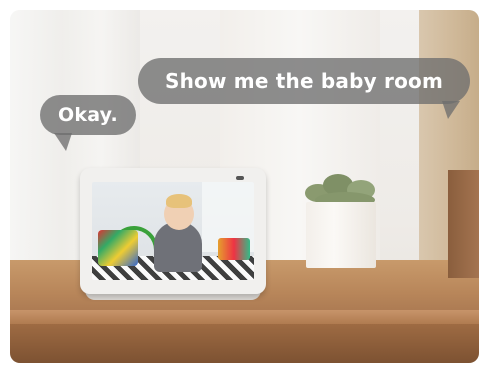  What do you see at coordinates (234, 249) in the screenshot?
I see `toy-xylophone` at bounding box center [234, 249].